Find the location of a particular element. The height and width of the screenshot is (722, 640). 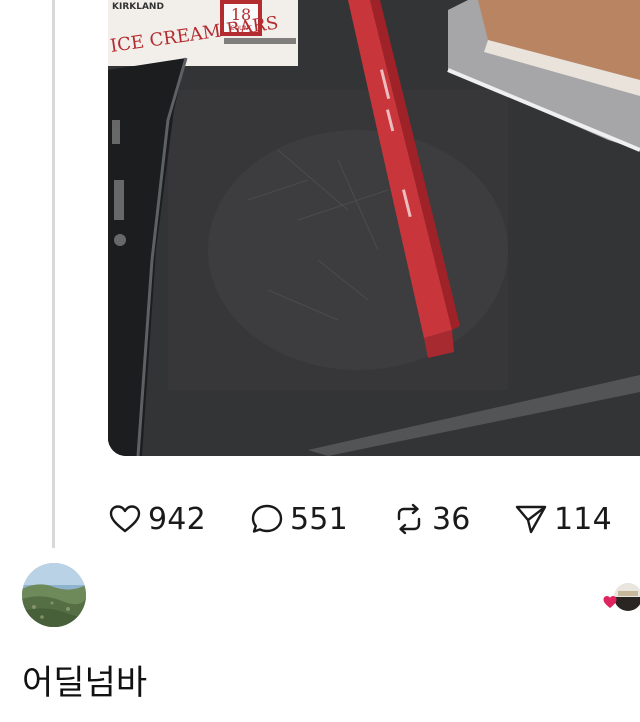

comment-count: 551 is located at coordinates (319, 519).